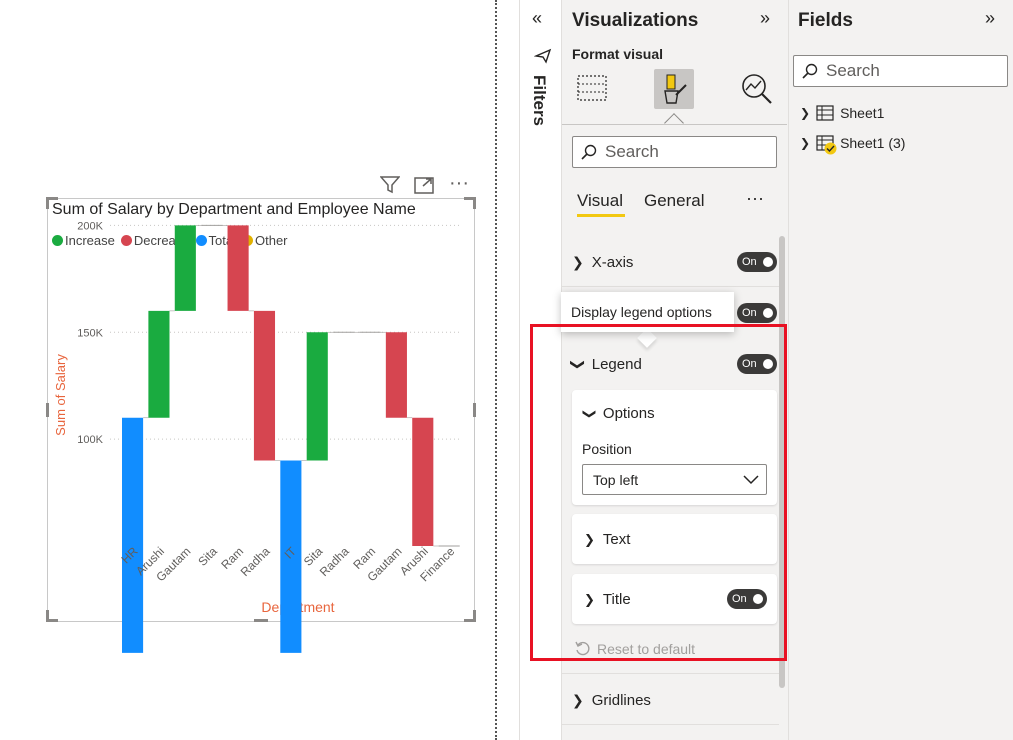 The width and height of the screenshot is (1013, 740). I want to click on text-header: ❯ Text, so click(607, 539).